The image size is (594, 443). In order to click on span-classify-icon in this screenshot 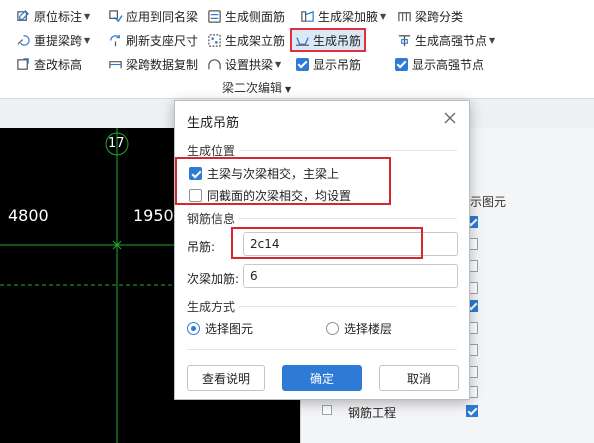, I will do `click(404, 16)`.